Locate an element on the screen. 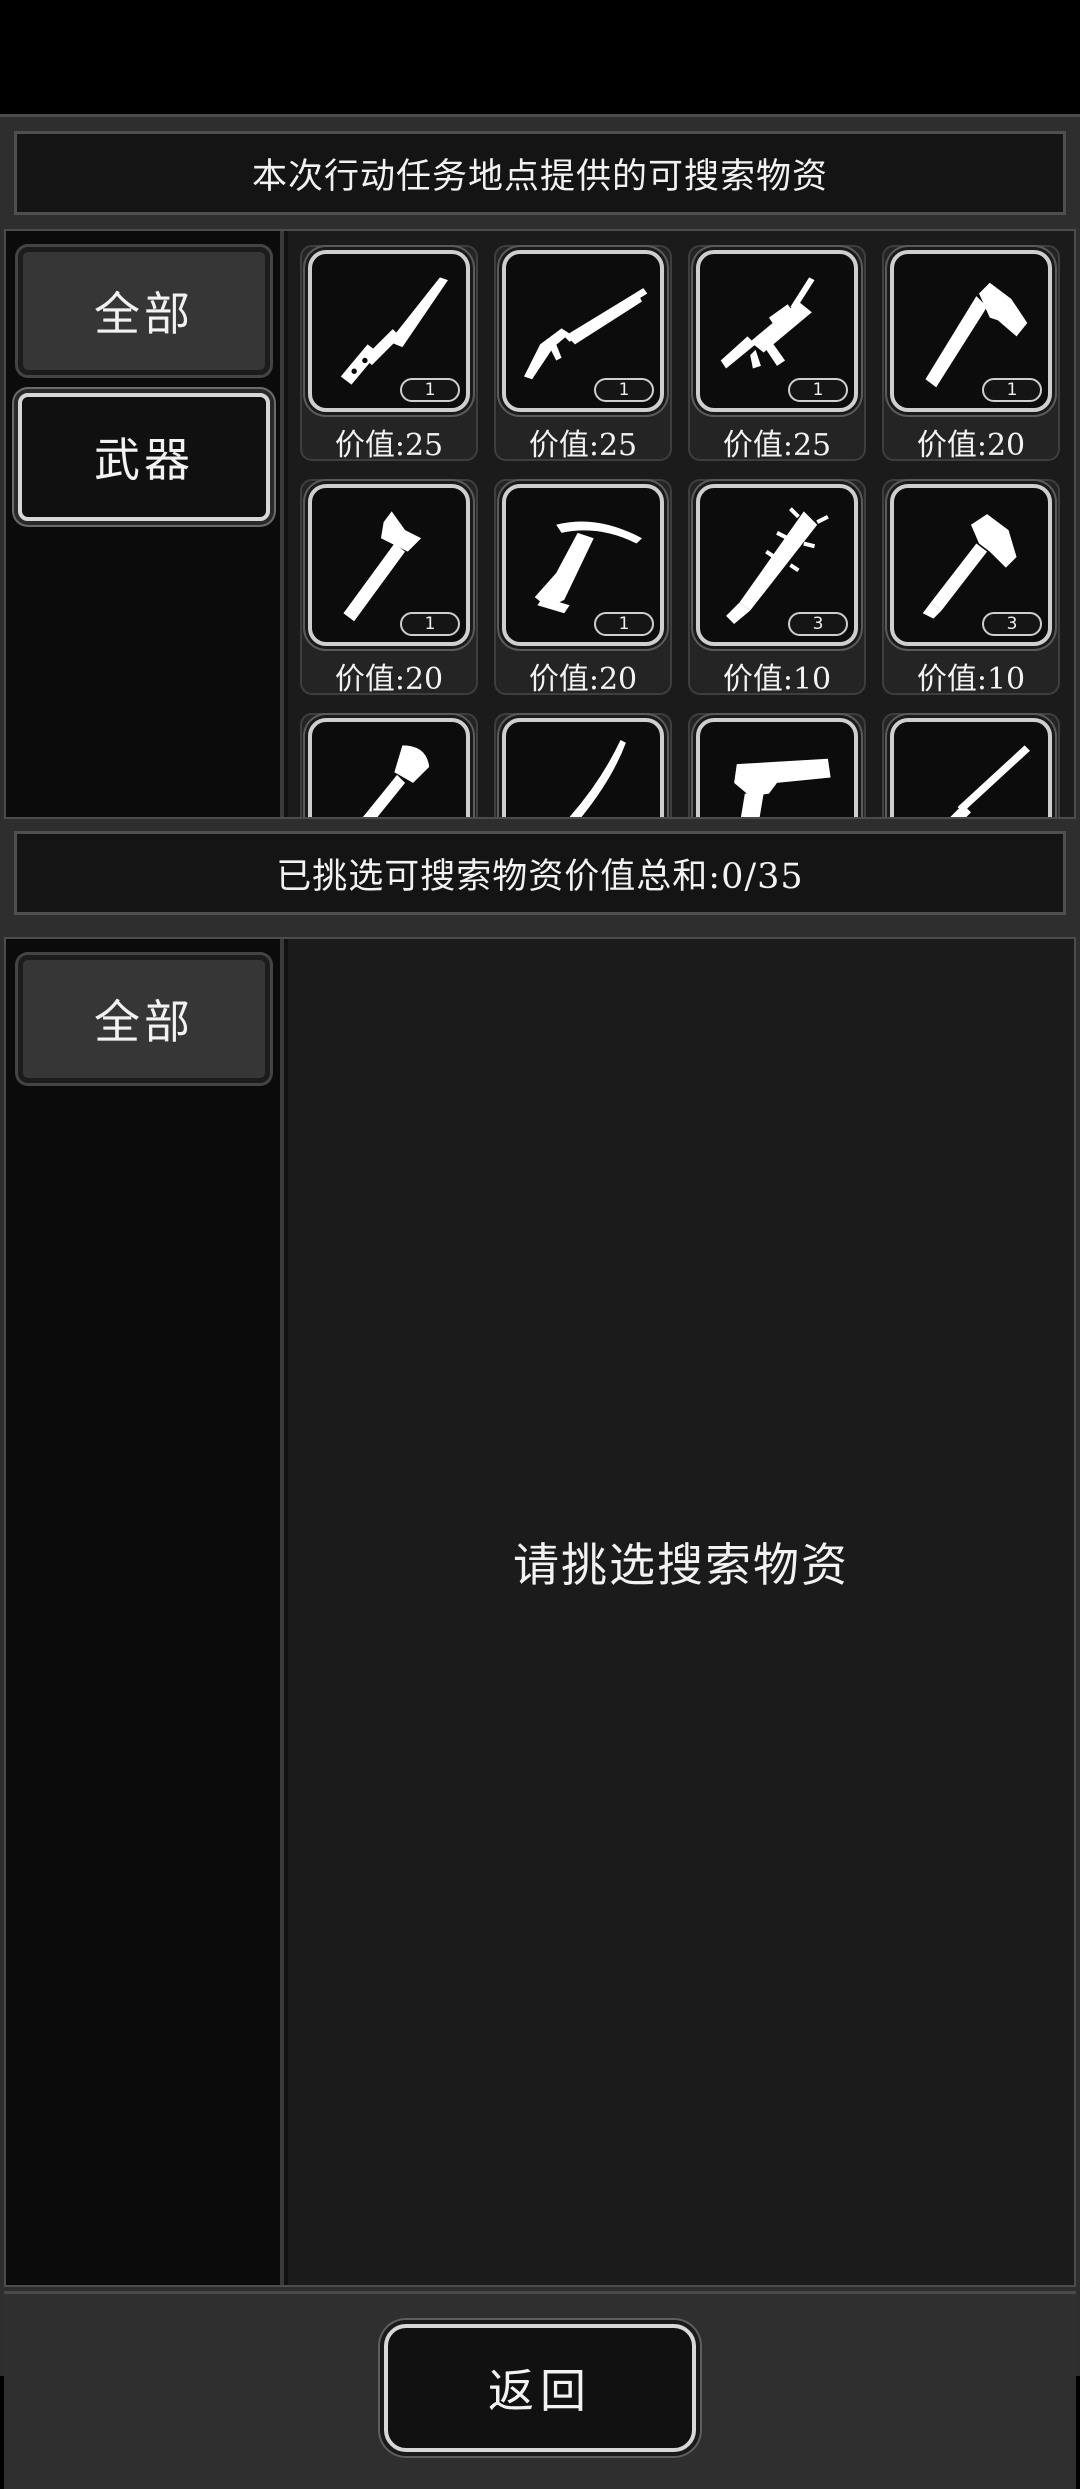  back-button: 返回 is located at coordinates (540, 2388).